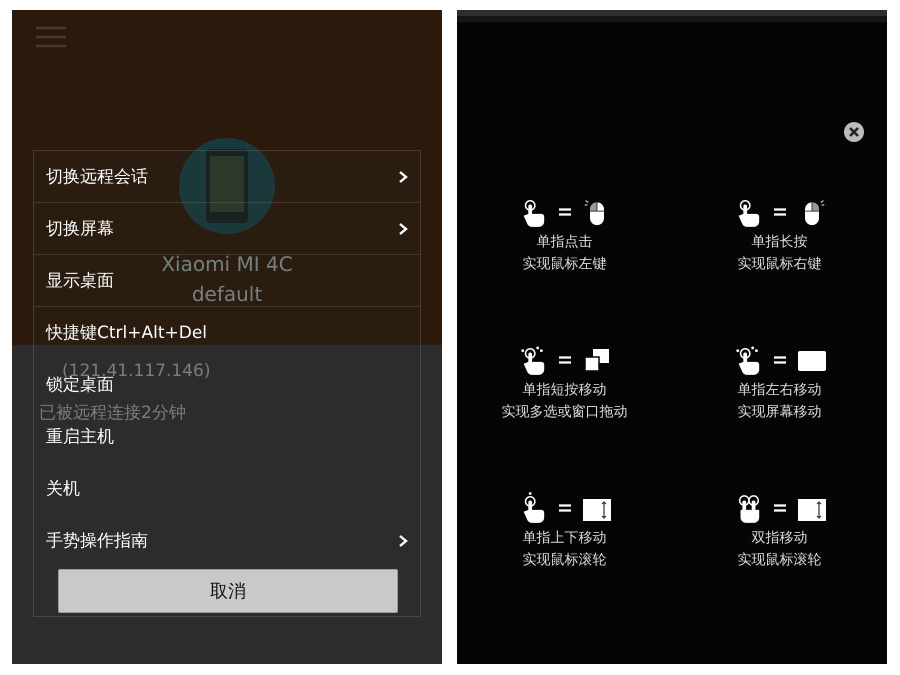  I want to click on gesture-caption: 单指左右移动, so click(780, 390).